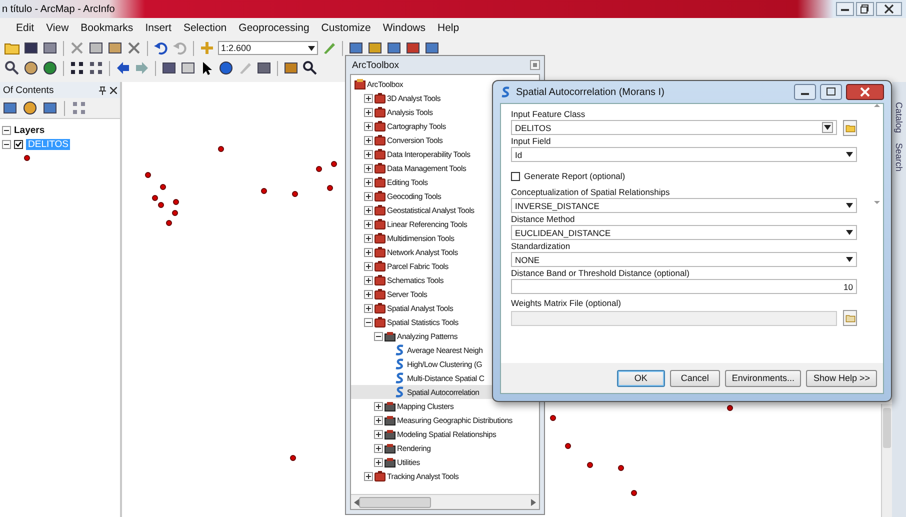  What do you see at coordinates (548, 114) in the screenshot?
I see `field-label: Input Feature Class` at bounding box center [548, 114].